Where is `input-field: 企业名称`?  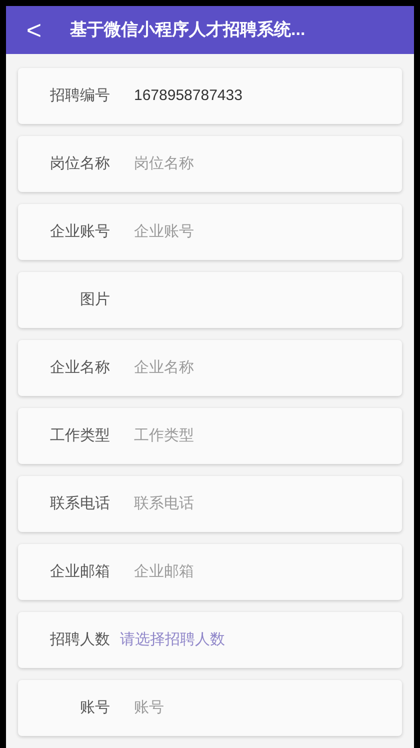
input-field: 企业名称 is located at coordinates (164, 368).